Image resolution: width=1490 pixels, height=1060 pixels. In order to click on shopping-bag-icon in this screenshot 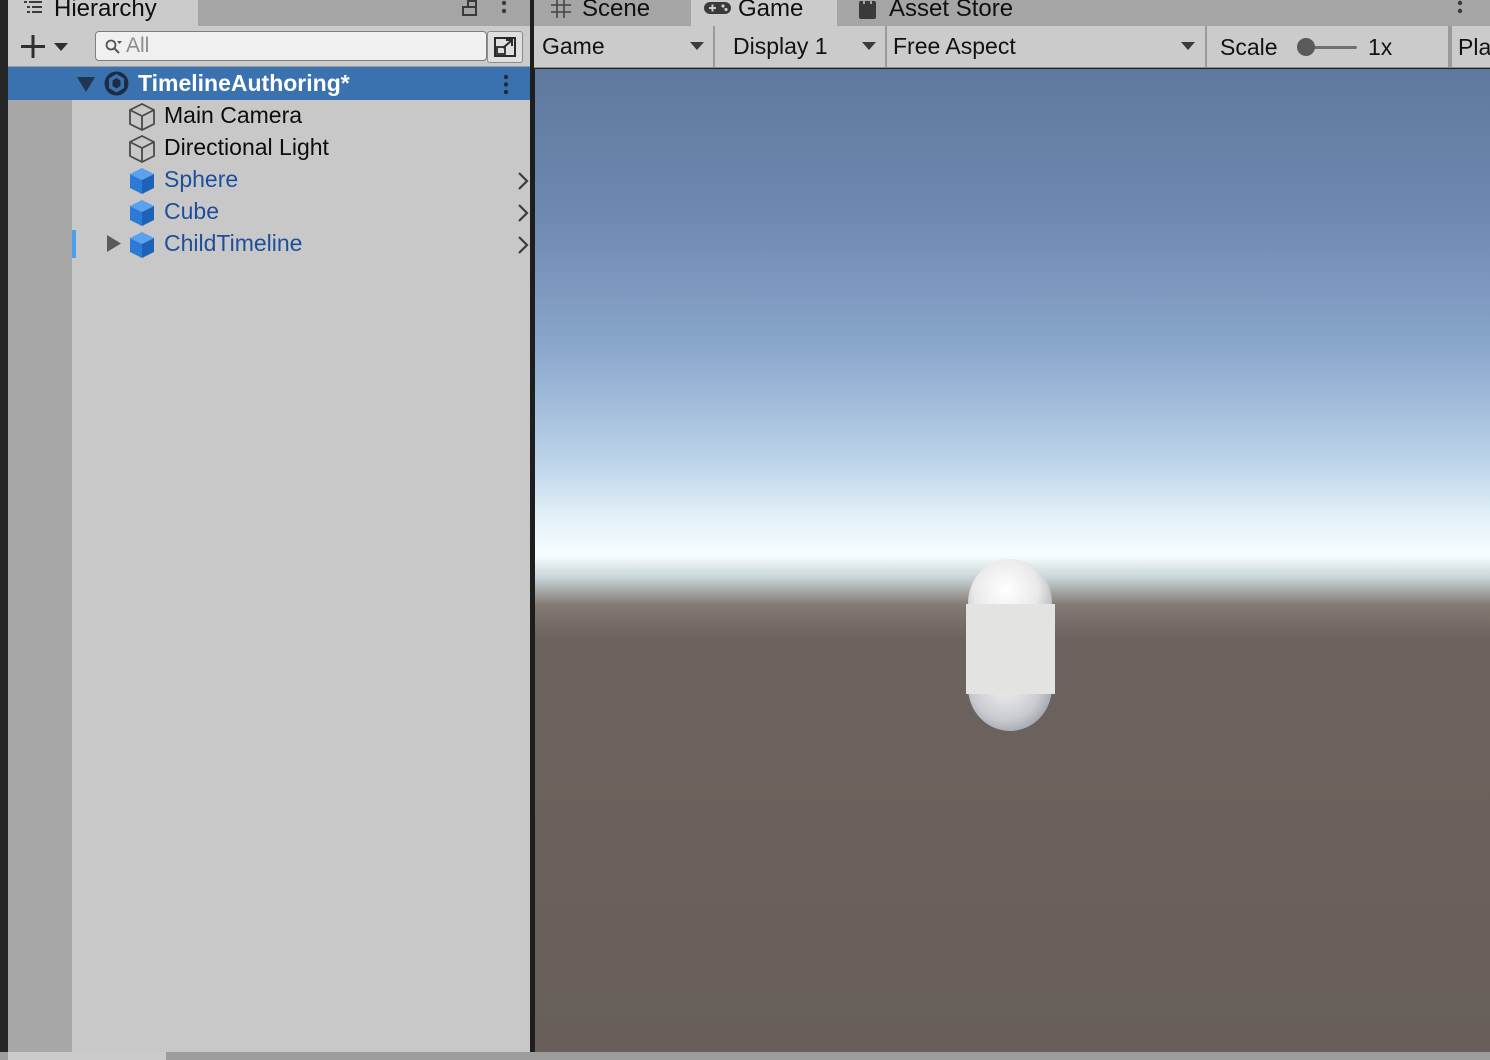, I will do `click(867, 9)`.